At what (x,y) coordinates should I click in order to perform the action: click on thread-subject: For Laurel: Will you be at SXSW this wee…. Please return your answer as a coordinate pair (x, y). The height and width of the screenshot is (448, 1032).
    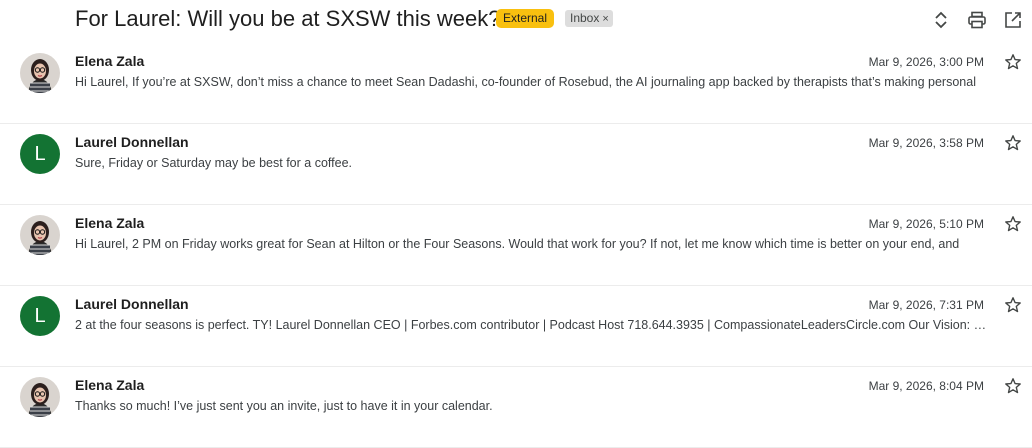
    Looking at the image, I should click on (288, 18).